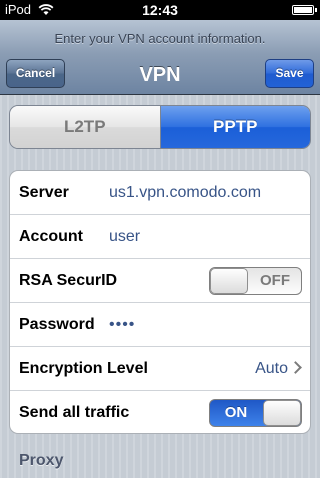 Image resolution: width=320 pixels, height=478 pixels. What do you see at coordinates (85, 127) in the screenshot?
I see `segment-l2tp: L2TP` at bounding box center [85, 127].